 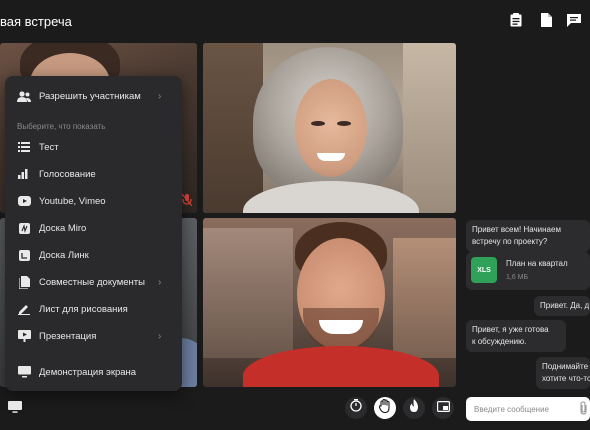 What do you see at coordinates (429, 128) in the screenshot?
I see `background-wall` at bounding box center [429, 128].